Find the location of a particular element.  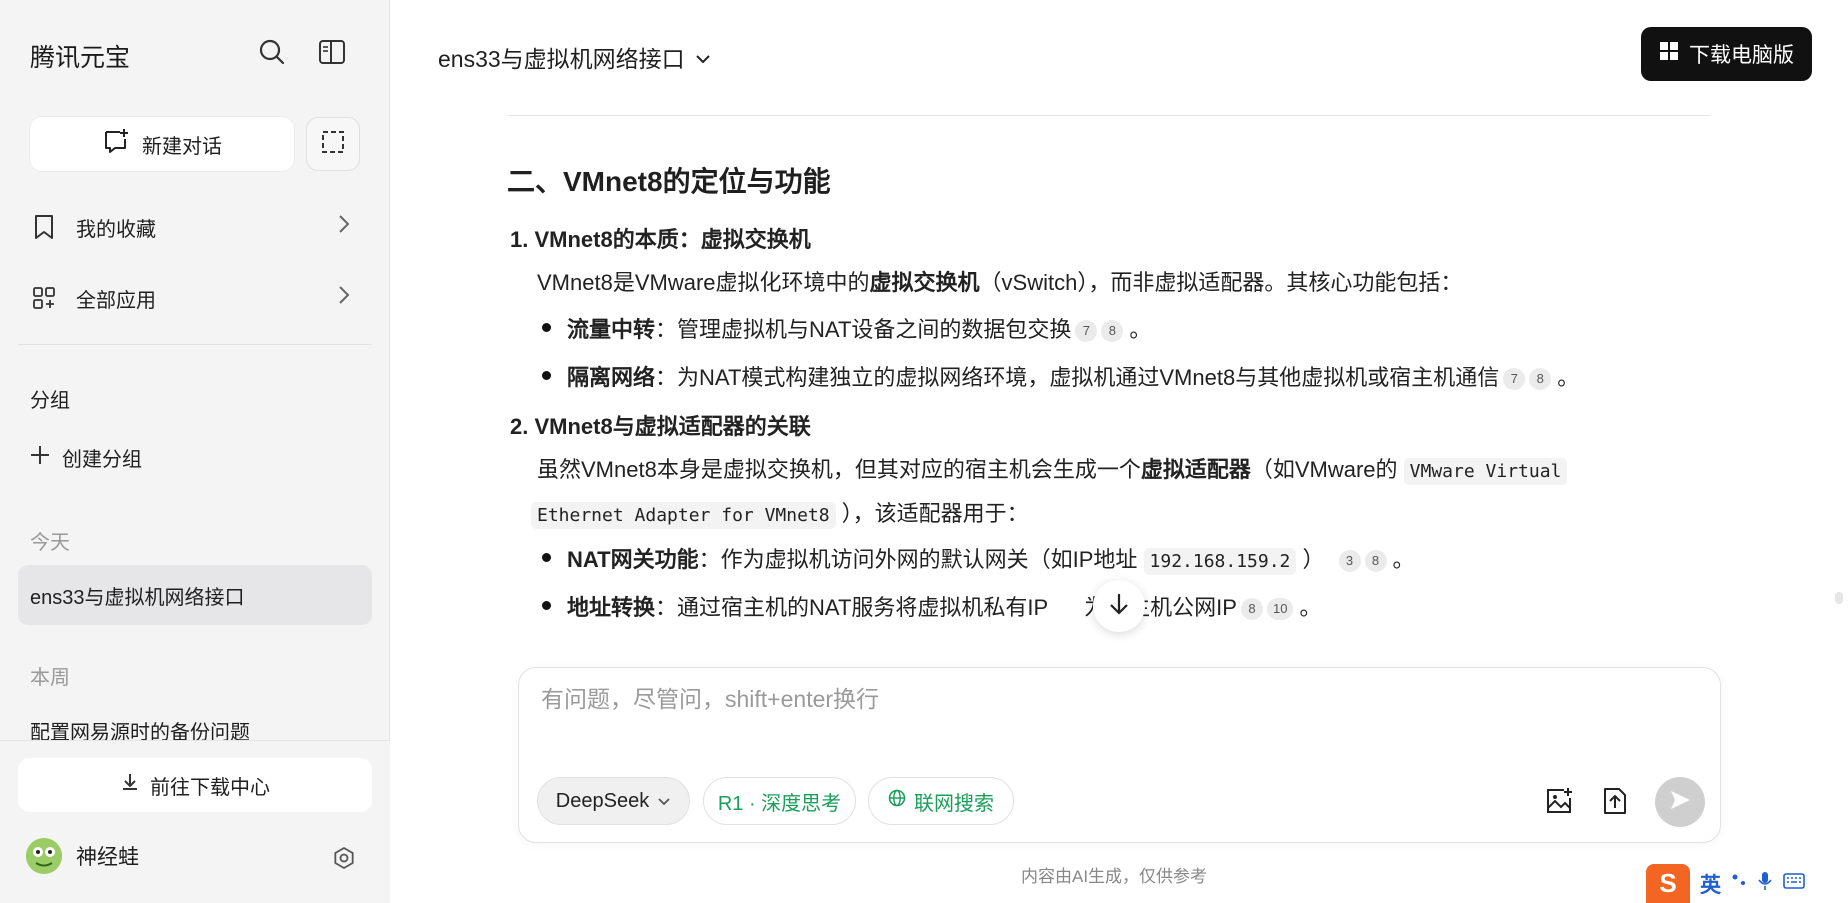

crop-icon is located at coordinates (333, 144).